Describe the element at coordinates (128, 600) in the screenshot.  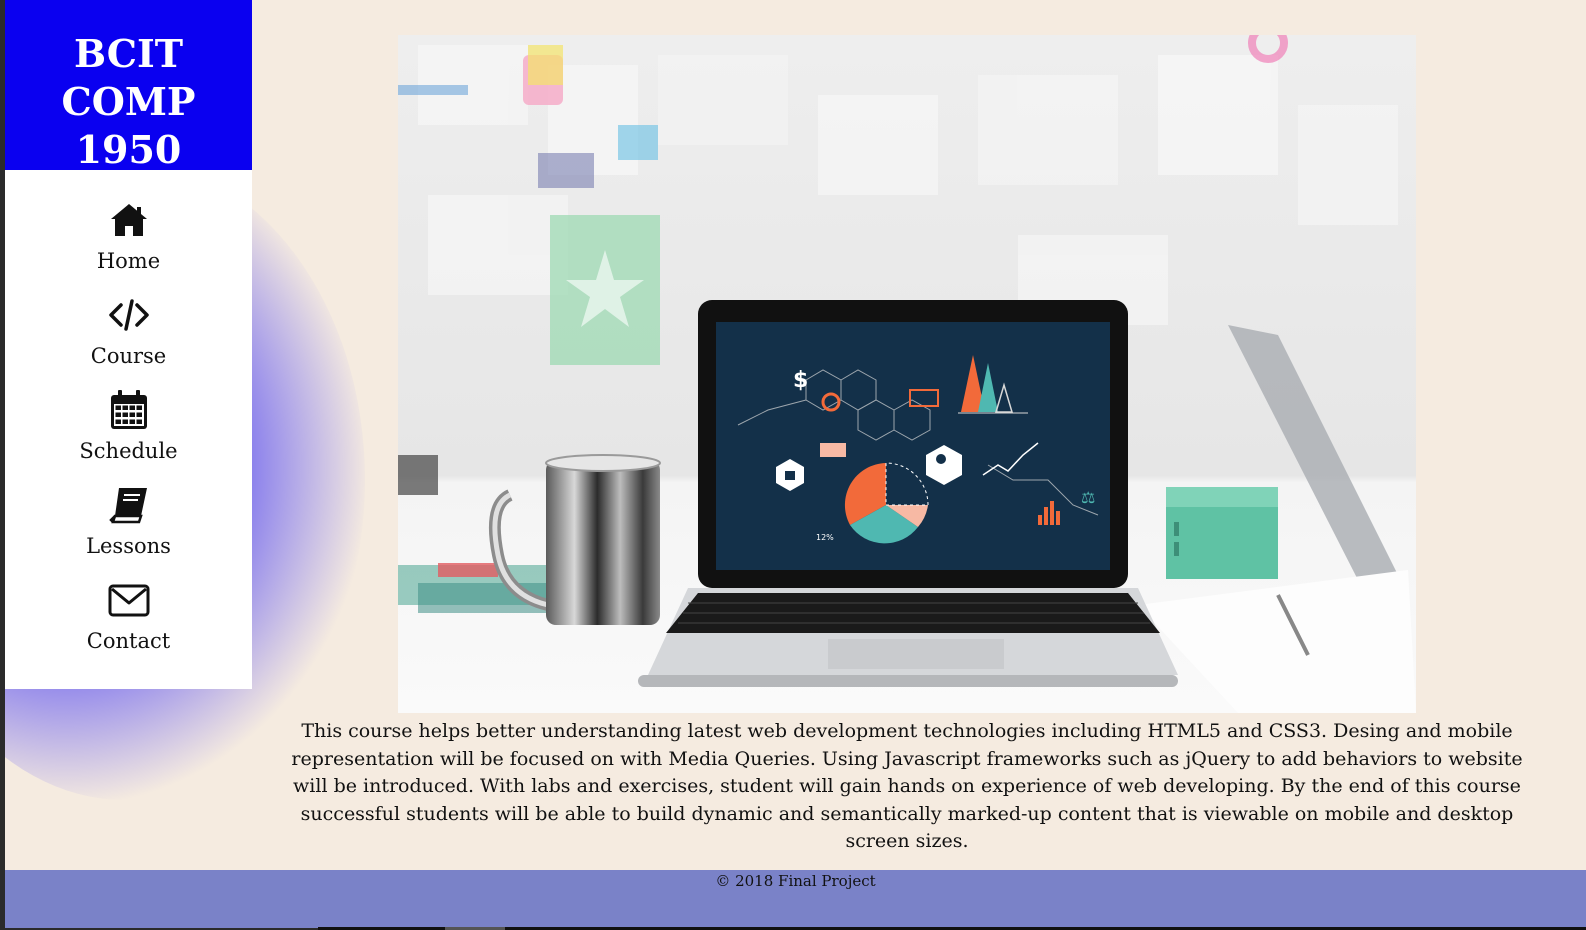
I see `envelope-icon` at that location.